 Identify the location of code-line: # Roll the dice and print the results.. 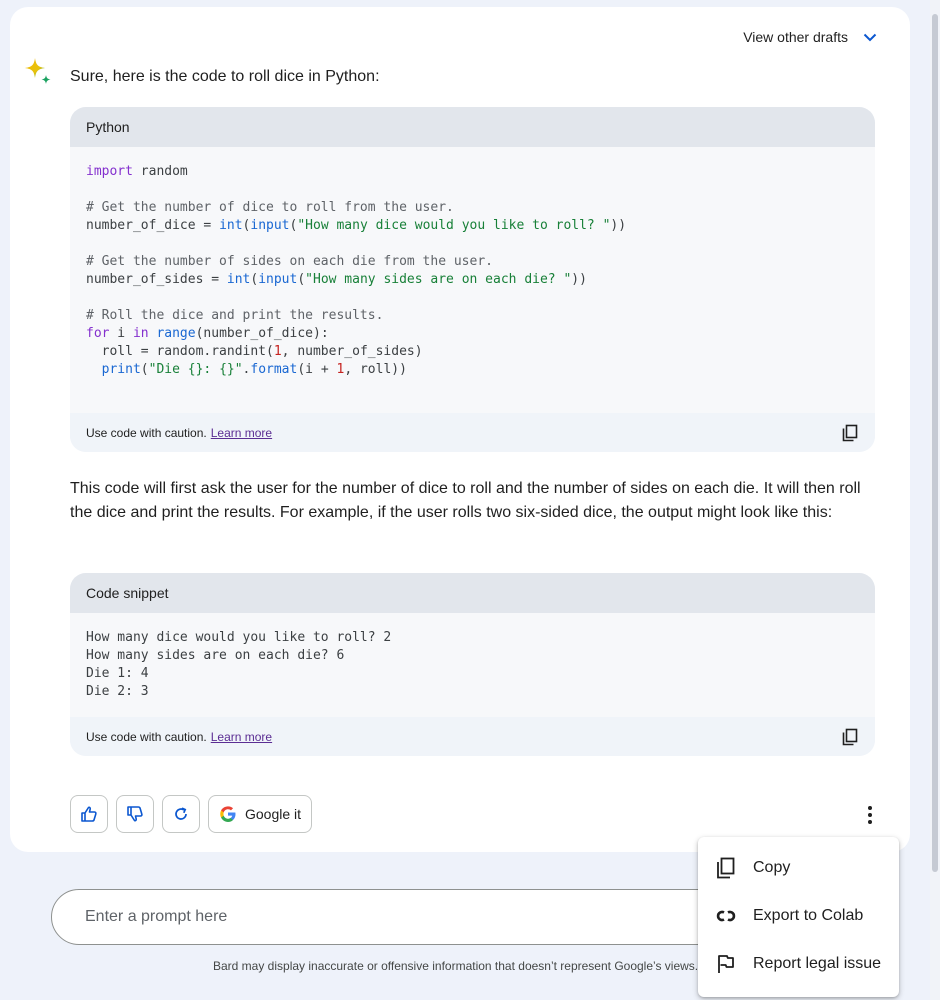
(235, 315).